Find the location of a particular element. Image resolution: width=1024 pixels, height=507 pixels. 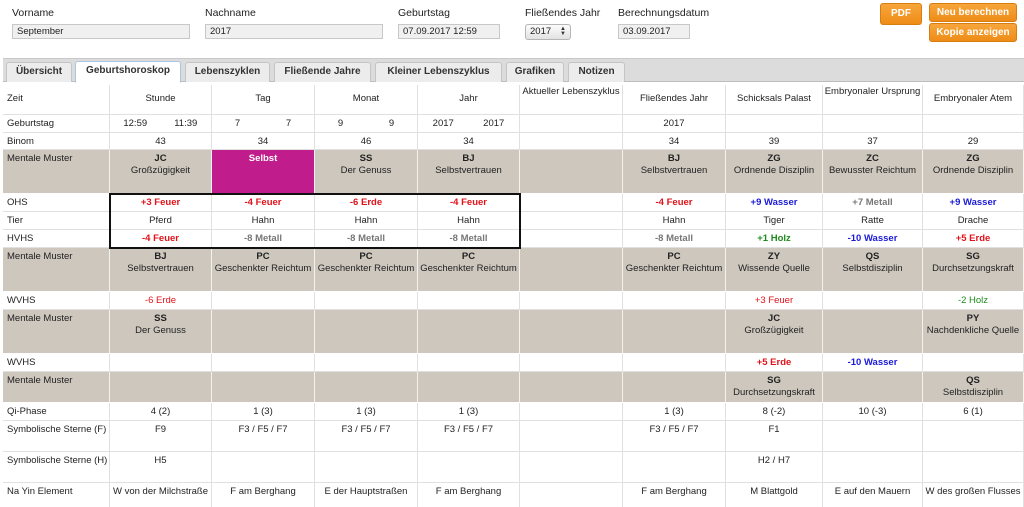

row-label: Qi-Phase is located at coordinates (56, 411).